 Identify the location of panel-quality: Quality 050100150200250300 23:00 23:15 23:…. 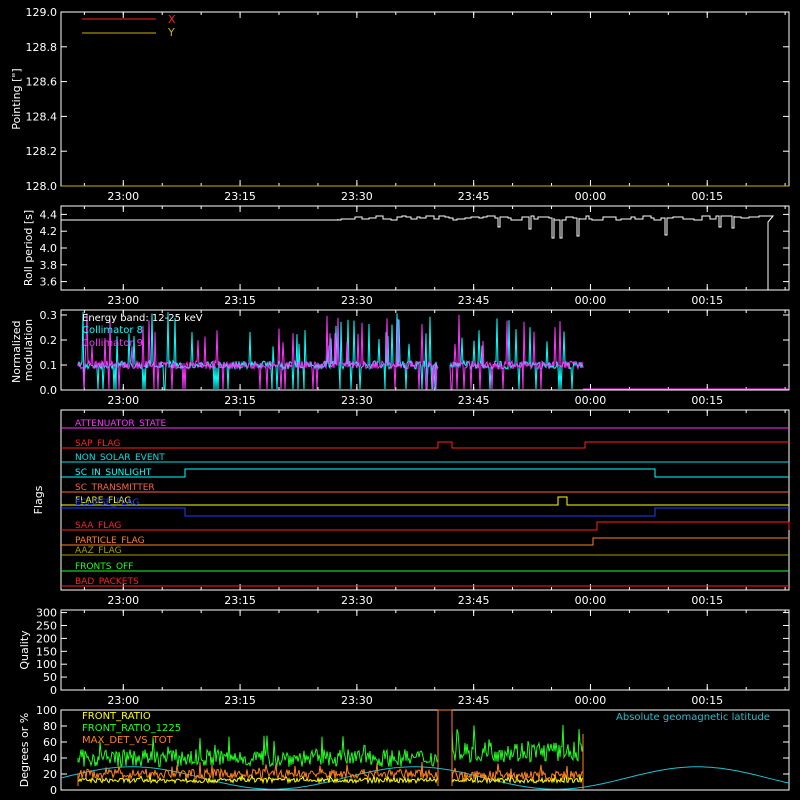
(404, 657).